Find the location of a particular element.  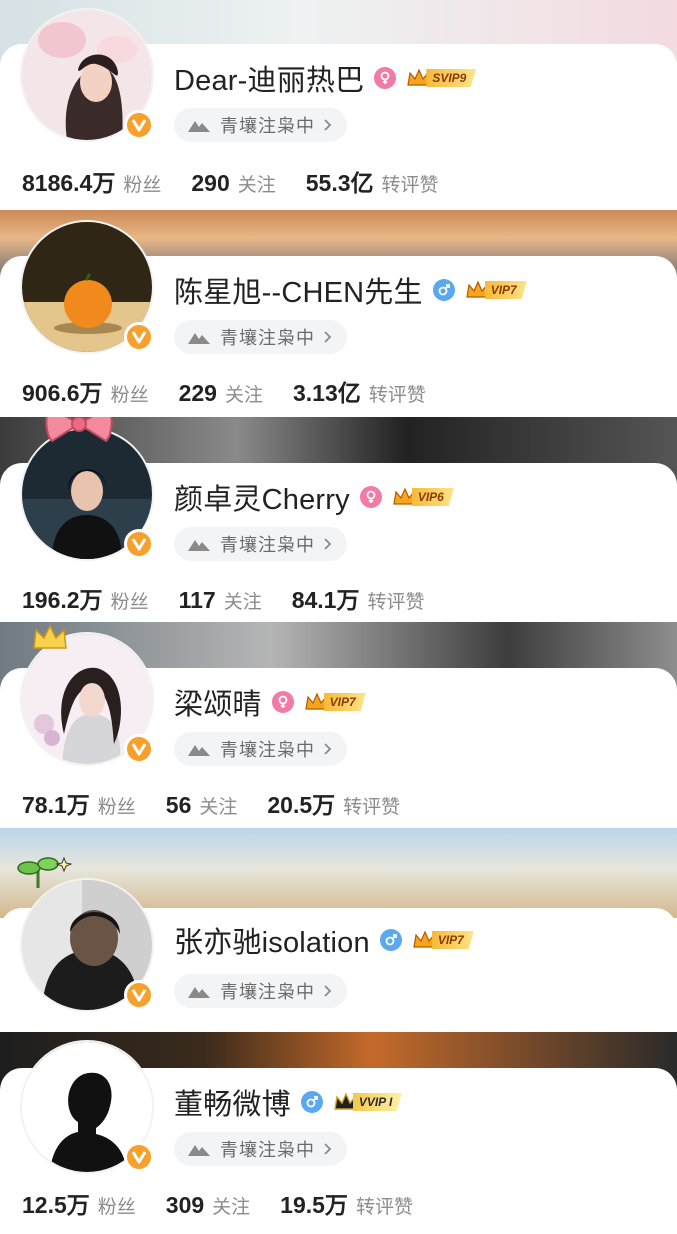

fans-count: 196.2万 is located at coordinates (62, 600).